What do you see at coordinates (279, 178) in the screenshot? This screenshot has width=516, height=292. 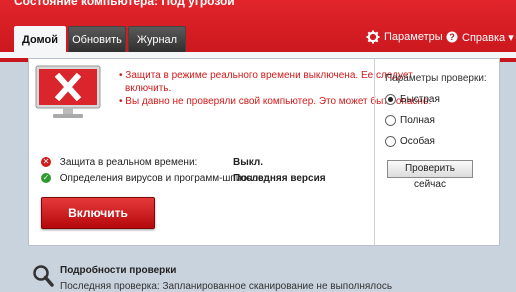 I see `status-value: Последняя версия` at bounding box center [279, 178].